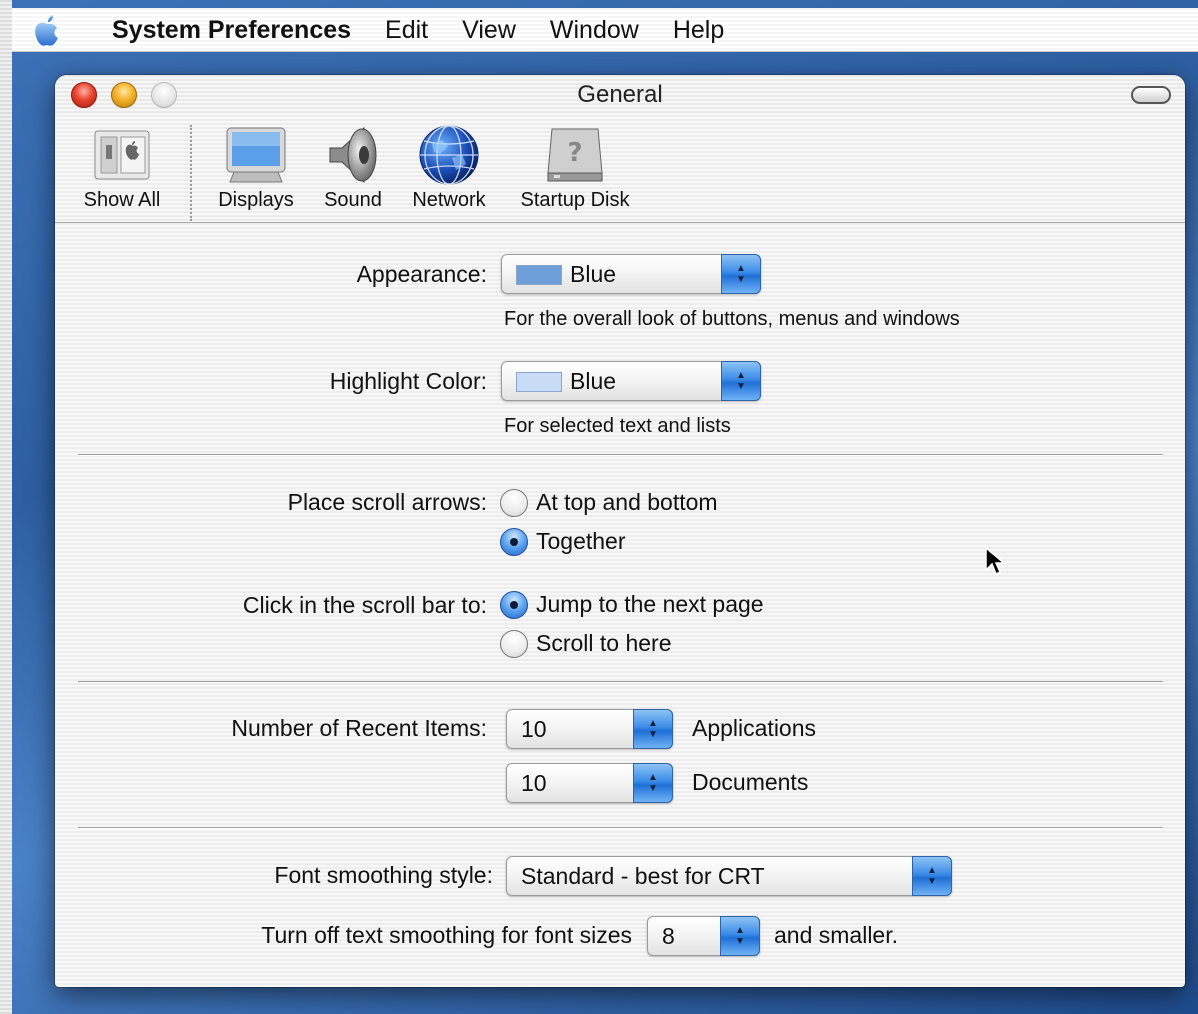 This screenshot has height=1014, width=1198. I want to click on menu-bar: System Preferences Edit View Window Help, so click(605, 30).